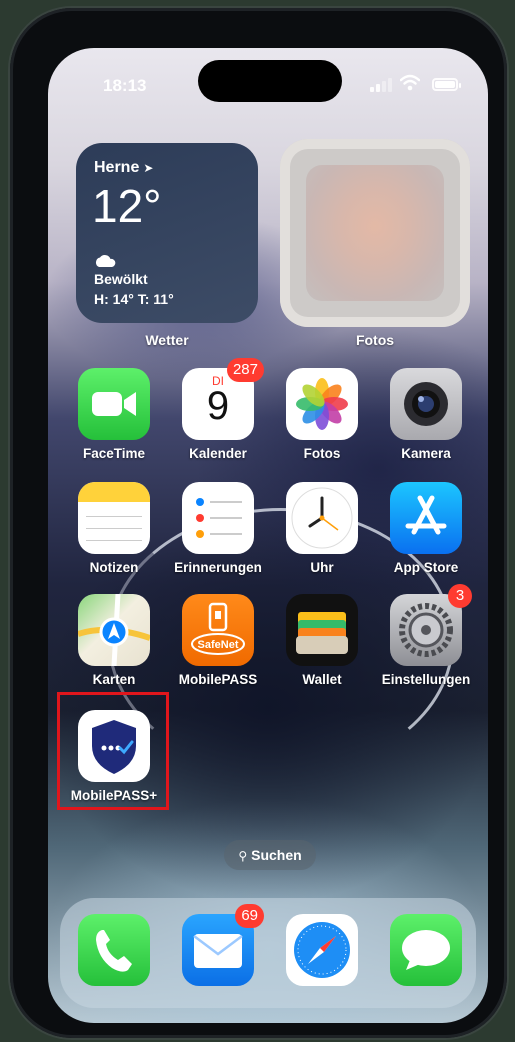 This screenshot has width=515, height=1042. Describe the element at coordinates (218, 453) in the screenshot. I see `app-label: Kalender` at that location.